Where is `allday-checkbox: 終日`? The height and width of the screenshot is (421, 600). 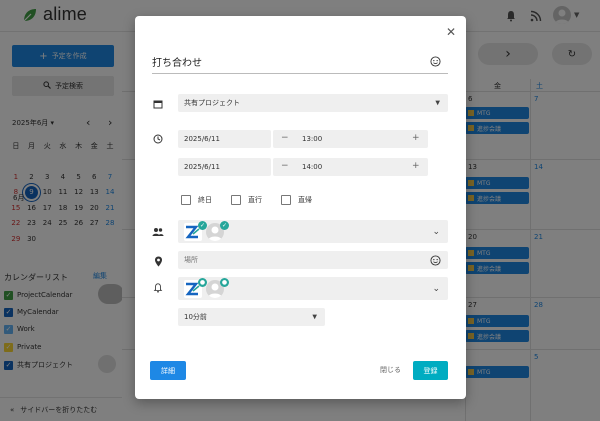 allday-checkbox: 終日 is located at coordinates (196, 200).